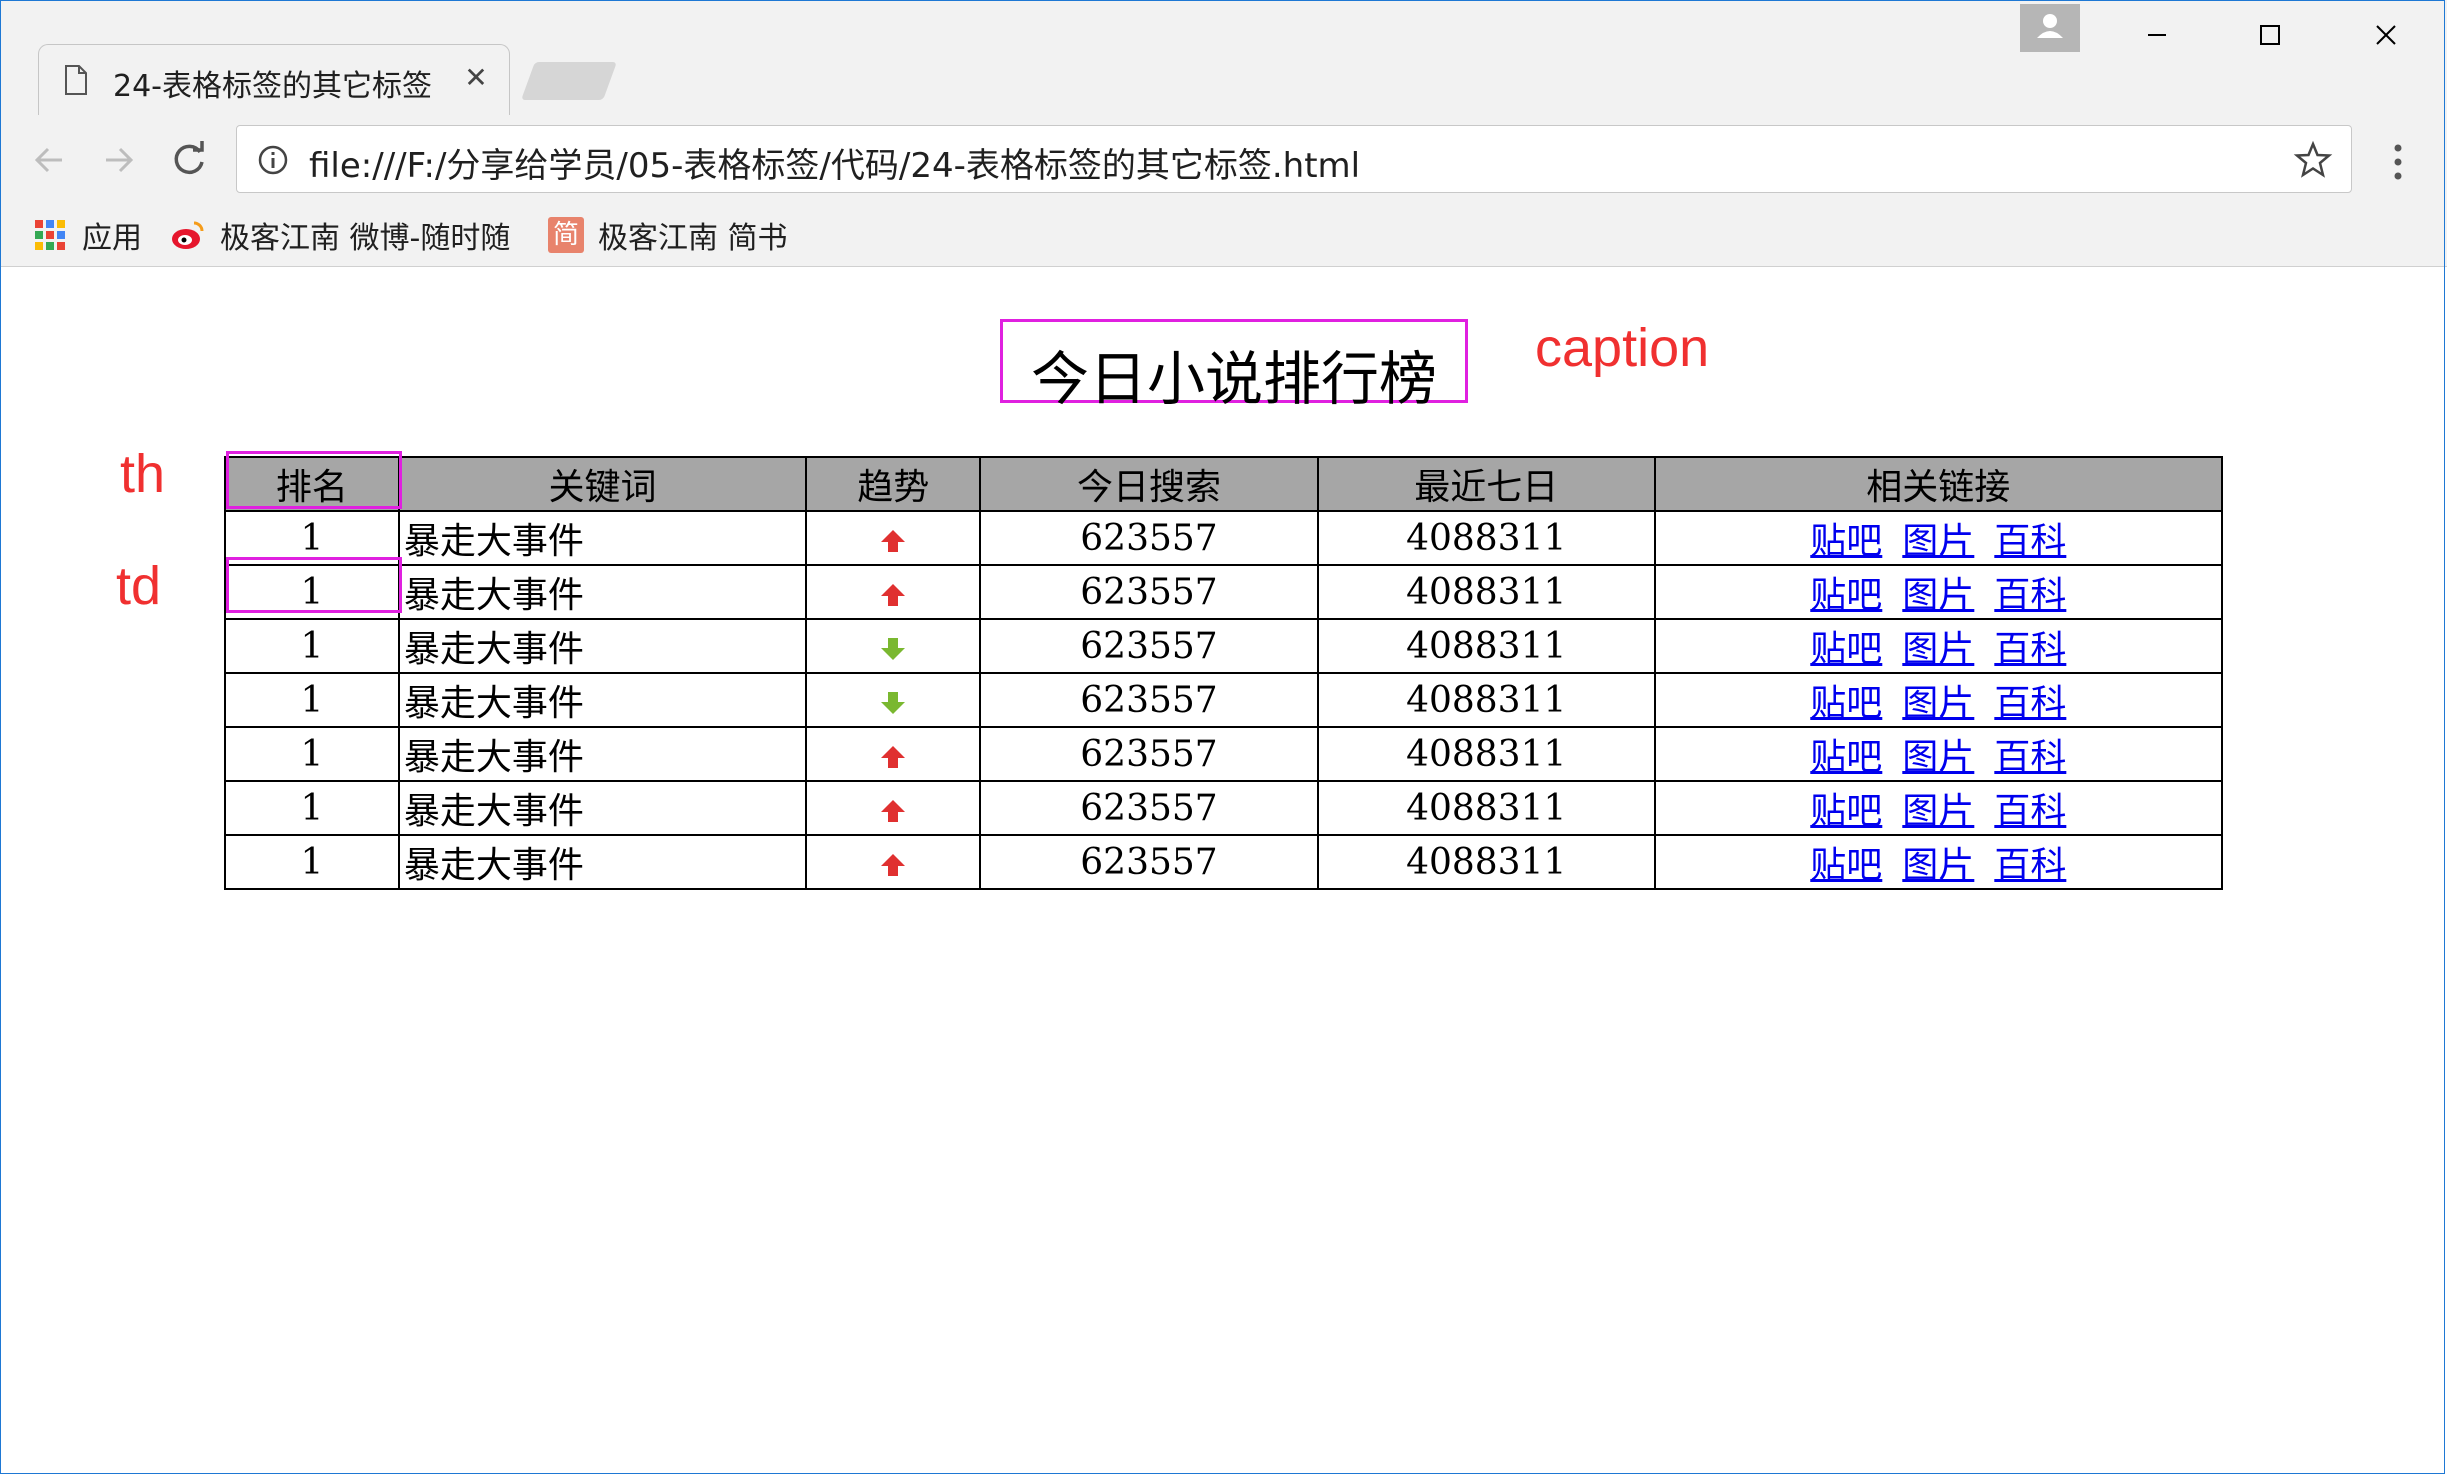 This screenshot has height=1476, width=2447. I want to click on profile-button, so click(2050, 28).